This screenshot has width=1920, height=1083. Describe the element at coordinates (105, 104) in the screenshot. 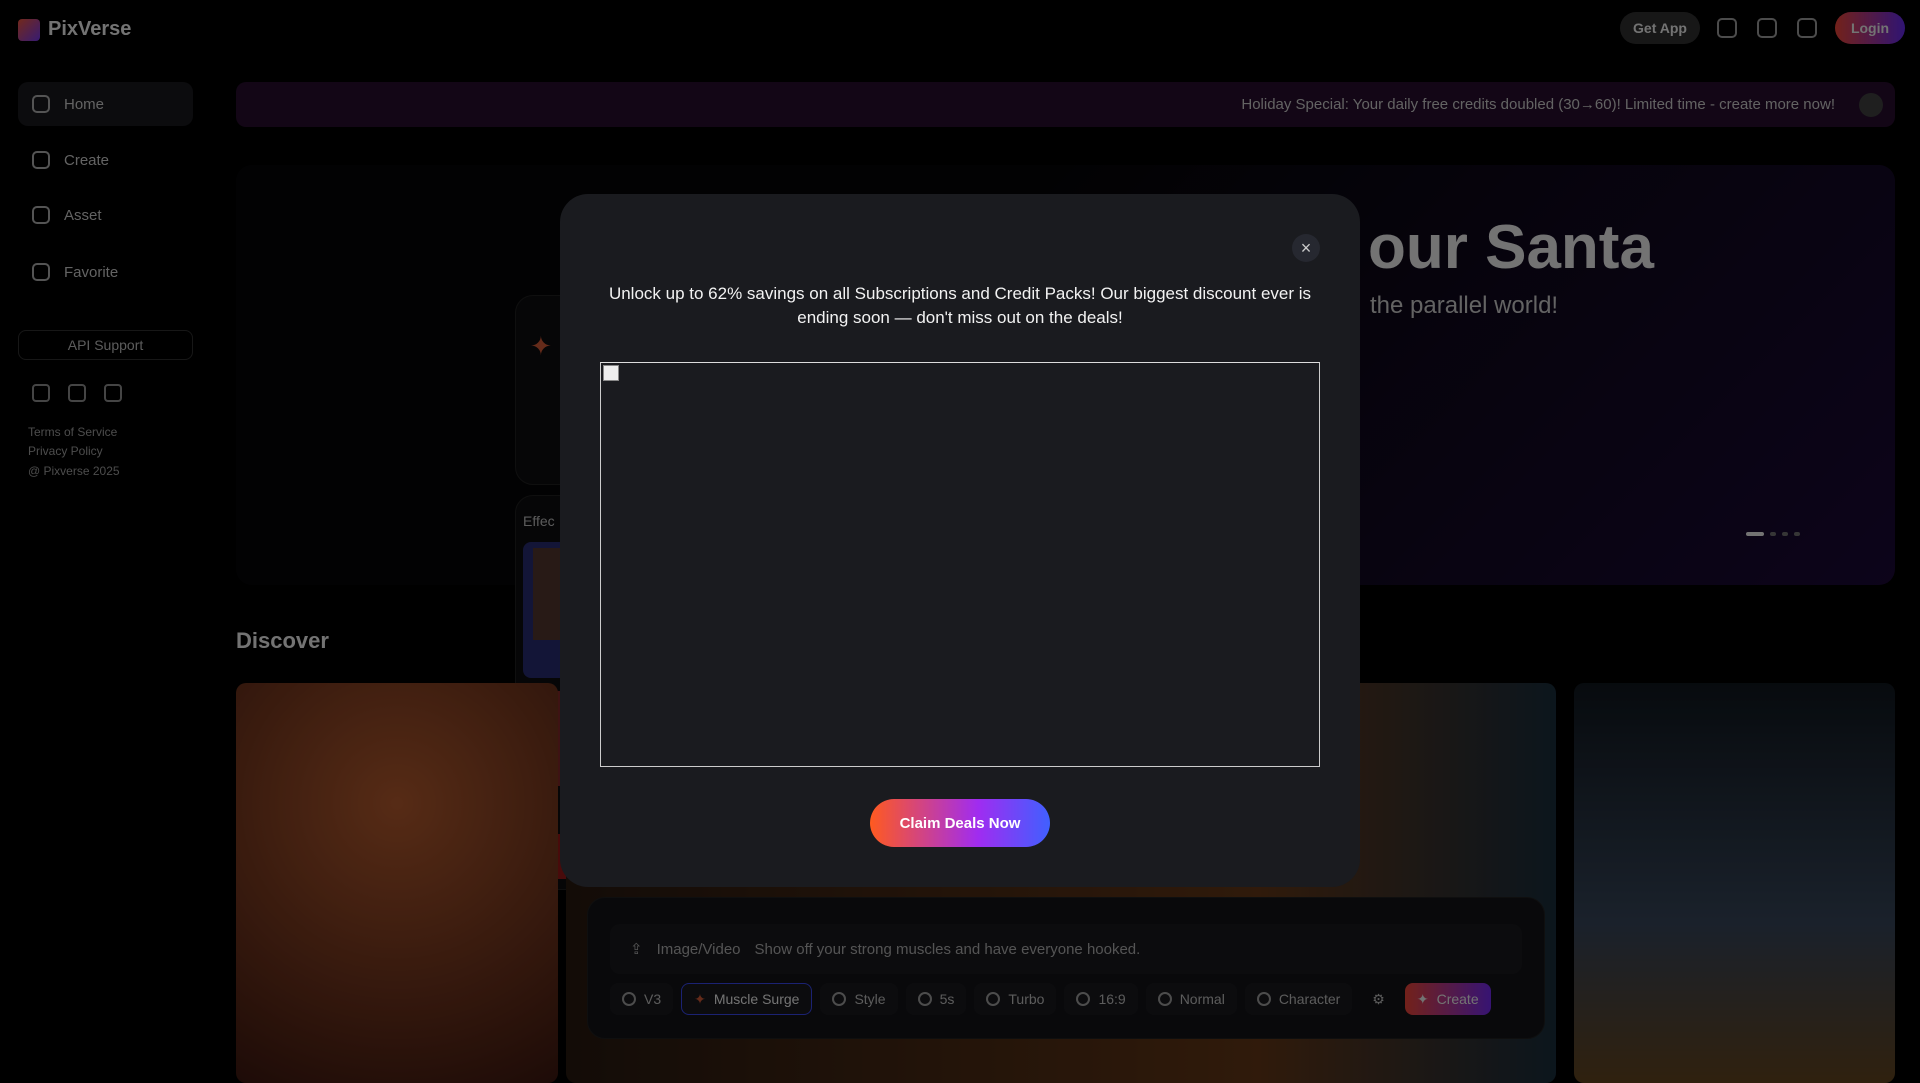

I see `sidebar-item-home: Home` at that location.